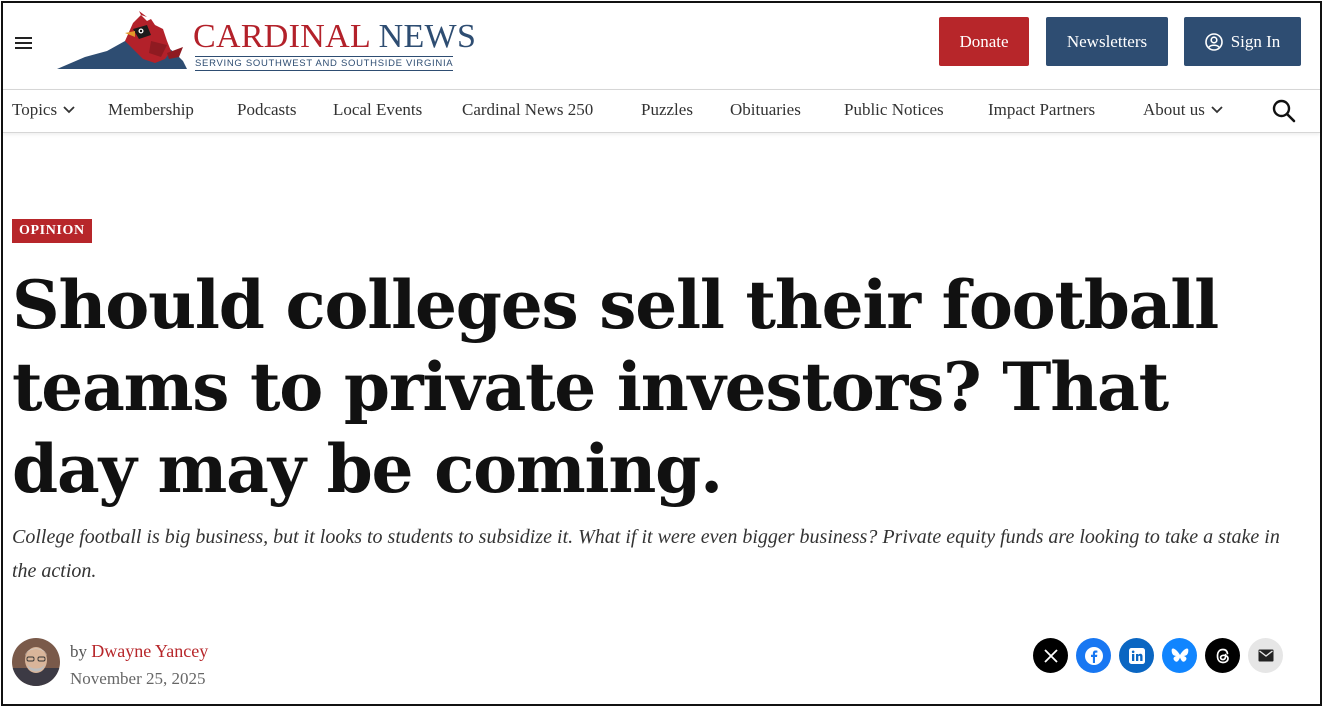  I want to click on newsletters-button-label: Newsletters, so click(1107, 41).